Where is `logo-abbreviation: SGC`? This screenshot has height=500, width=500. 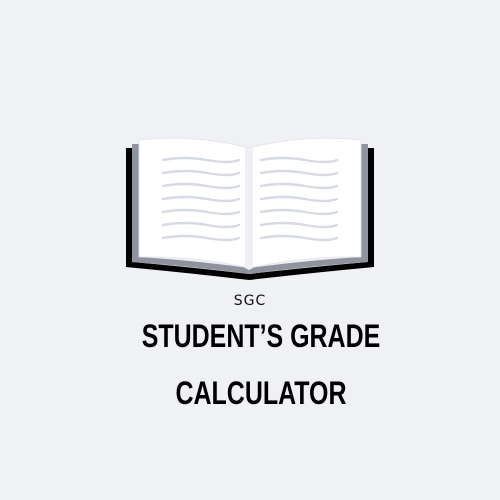
logo-abbreviation: SGC is located at coordinates (250, 301).